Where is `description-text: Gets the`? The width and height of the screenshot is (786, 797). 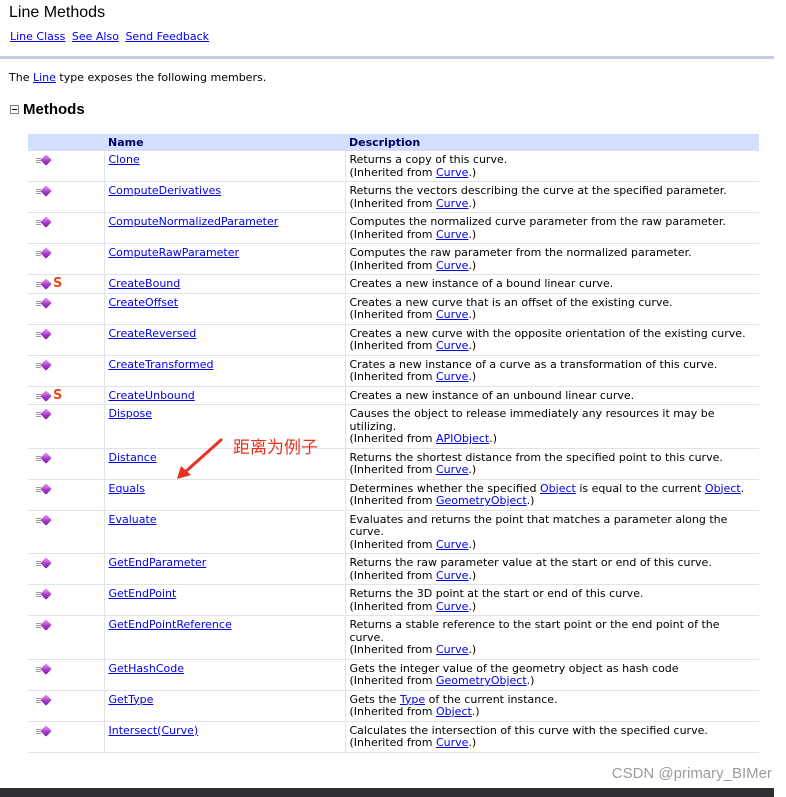
description-text: Gets the is located at coordinates (374, 699).